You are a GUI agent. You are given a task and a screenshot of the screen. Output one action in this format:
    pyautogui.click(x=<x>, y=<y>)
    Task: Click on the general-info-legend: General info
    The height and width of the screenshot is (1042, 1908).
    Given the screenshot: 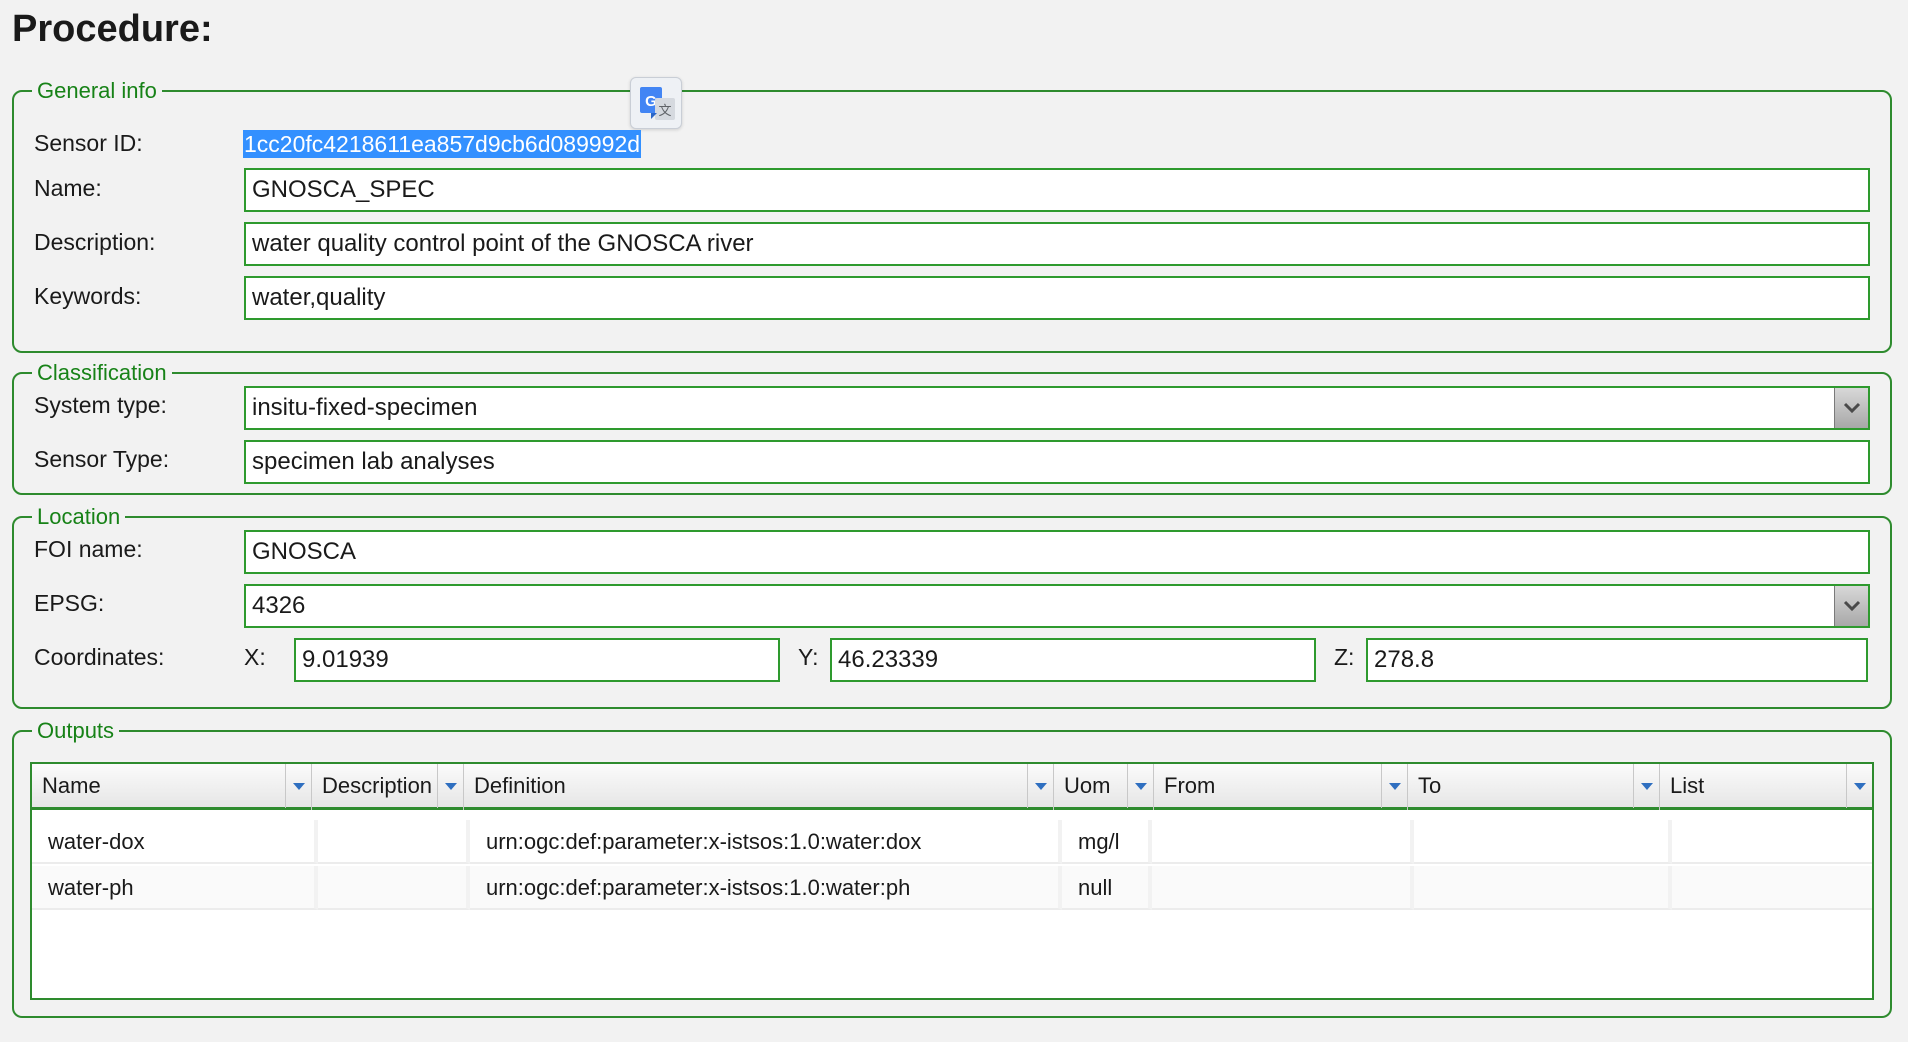 What is the action you would take?
    pyautogui.click(x=97, y=90)
    